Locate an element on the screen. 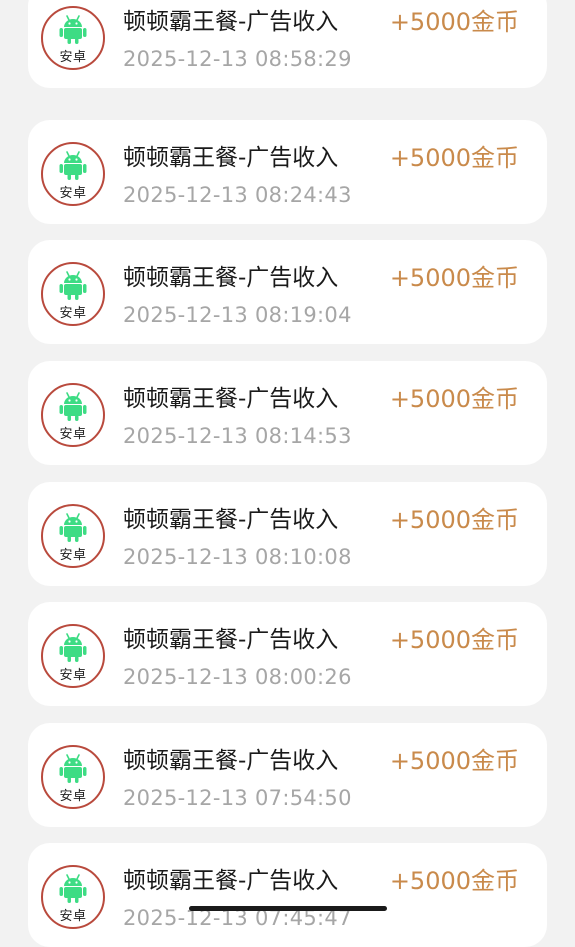 The width and height of the screenshot is (575, 947). record-time: 2025-12-13 08:10:08 is located at coordinates (237, 557).